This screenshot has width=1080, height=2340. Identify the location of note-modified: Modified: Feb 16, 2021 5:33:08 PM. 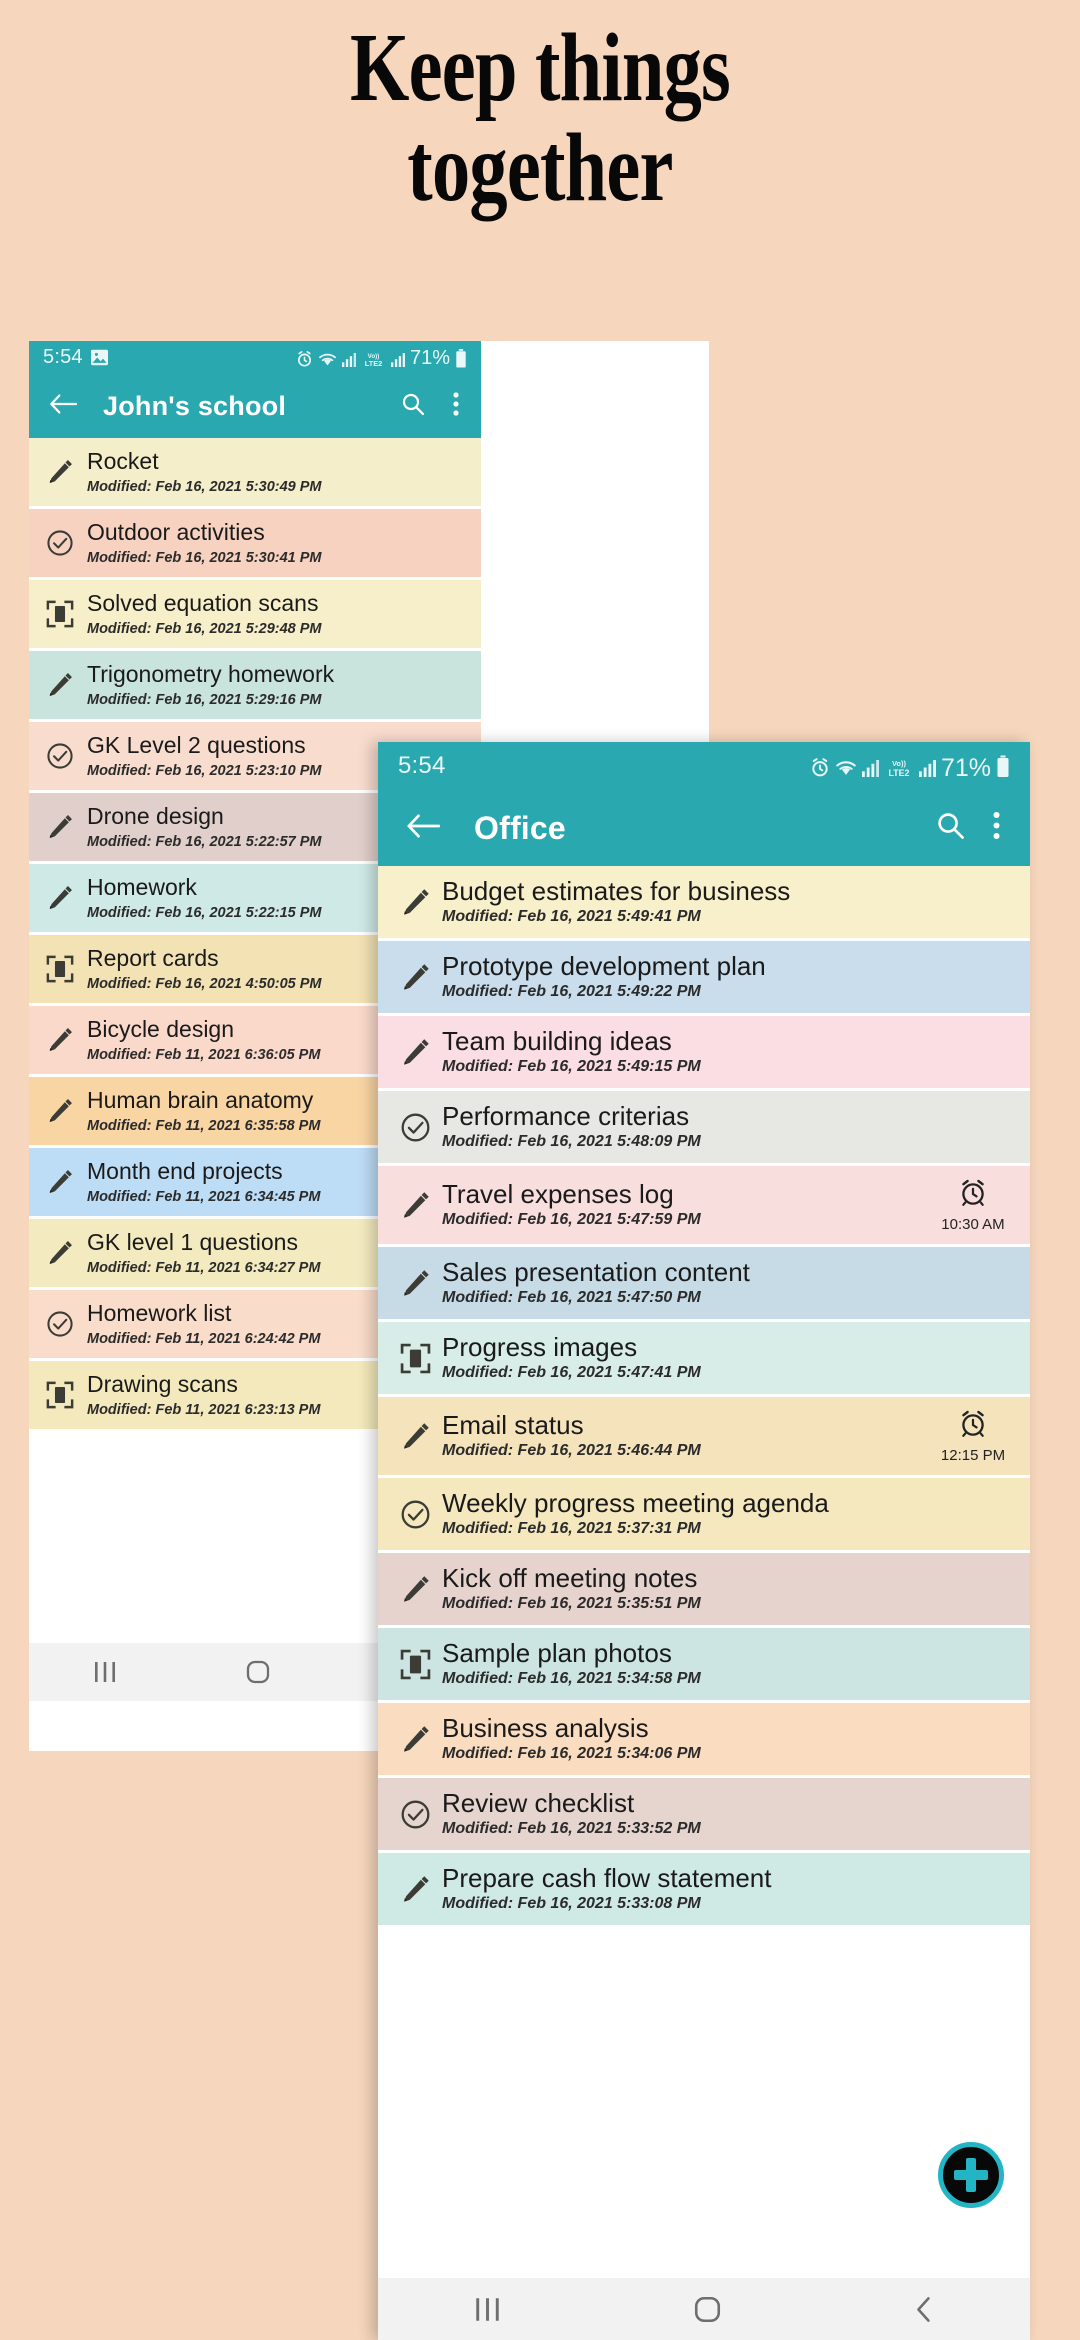
(571, 1903).